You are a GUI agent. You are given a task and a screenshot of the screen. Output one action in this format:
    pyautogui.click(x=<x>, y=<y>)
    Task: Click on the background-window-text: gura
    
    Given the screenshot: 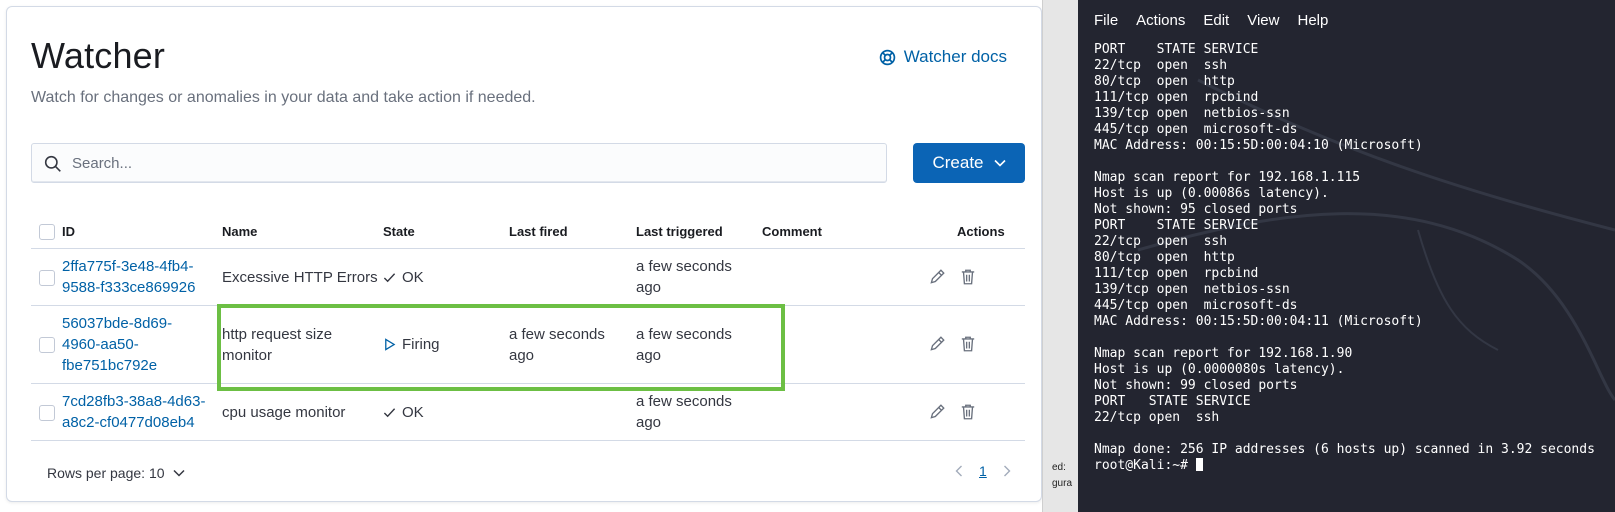 What is the action you would take?
    pyautogui.click(x=1062, y=483)
    